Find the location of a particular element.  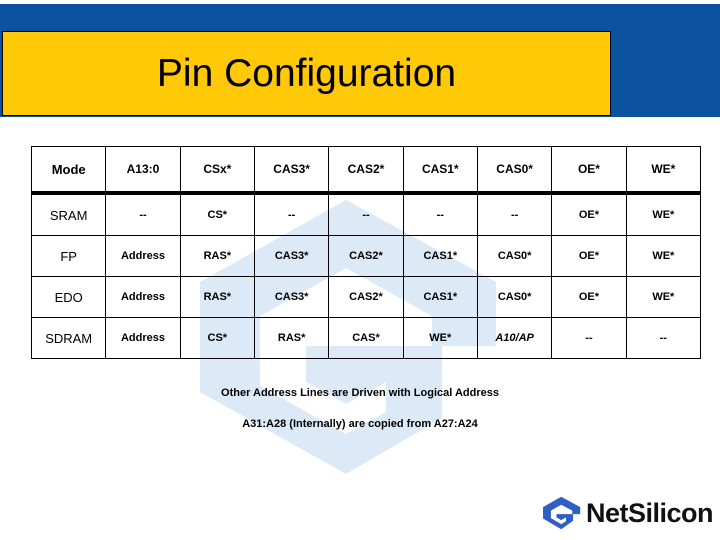

row-mode-label: SDRAM is located at coordinates (68, 338).